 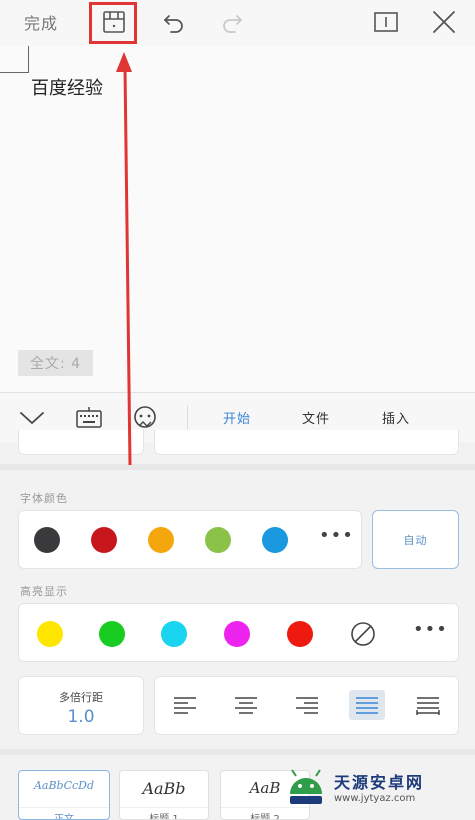 What do you see at coordinates (14, 59) in the screenshot?
I see `page-margin-marker` at bounding box center [14, 59].